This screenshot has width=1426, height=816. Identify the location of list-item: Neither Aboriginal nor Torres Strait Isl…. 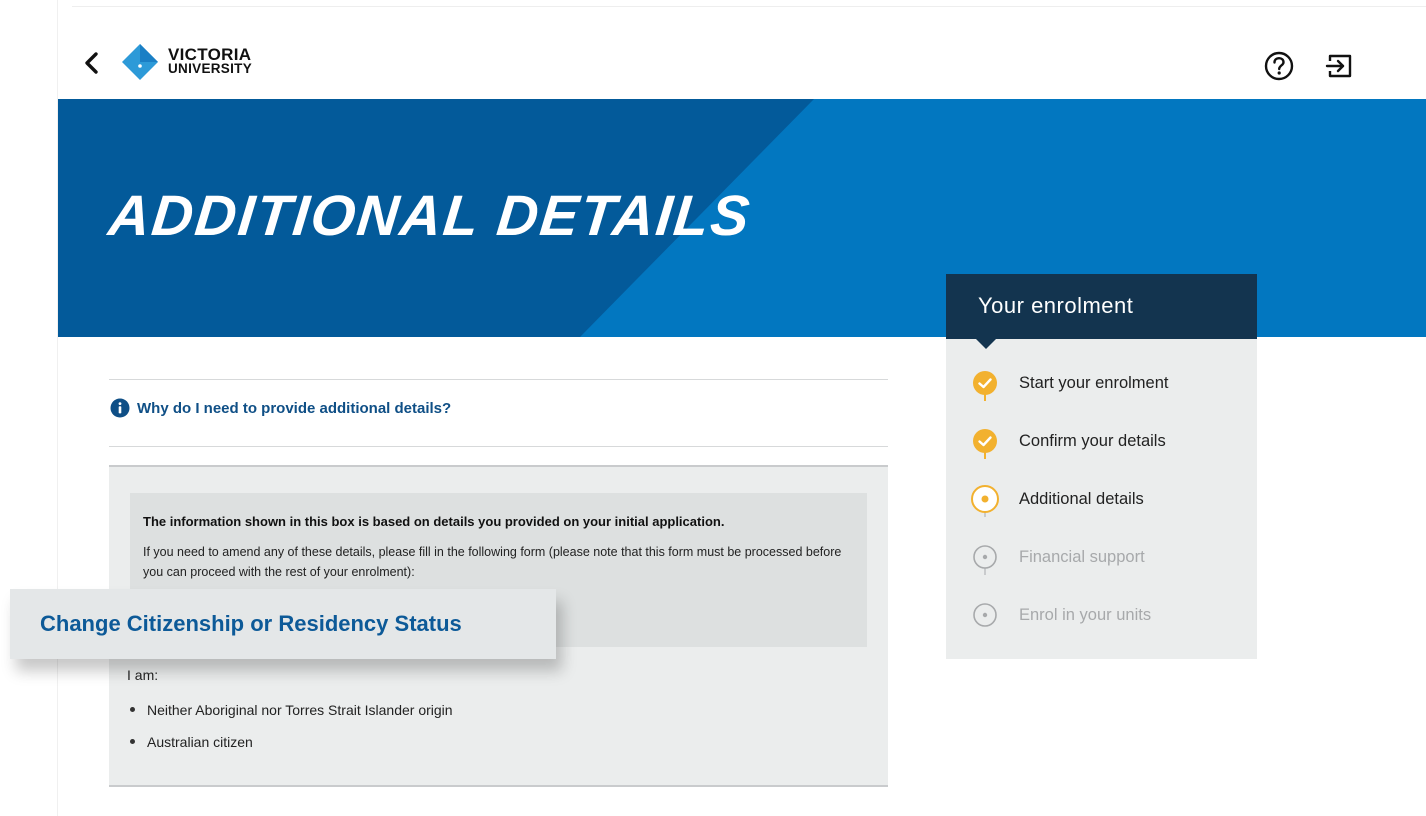
(291, 716).